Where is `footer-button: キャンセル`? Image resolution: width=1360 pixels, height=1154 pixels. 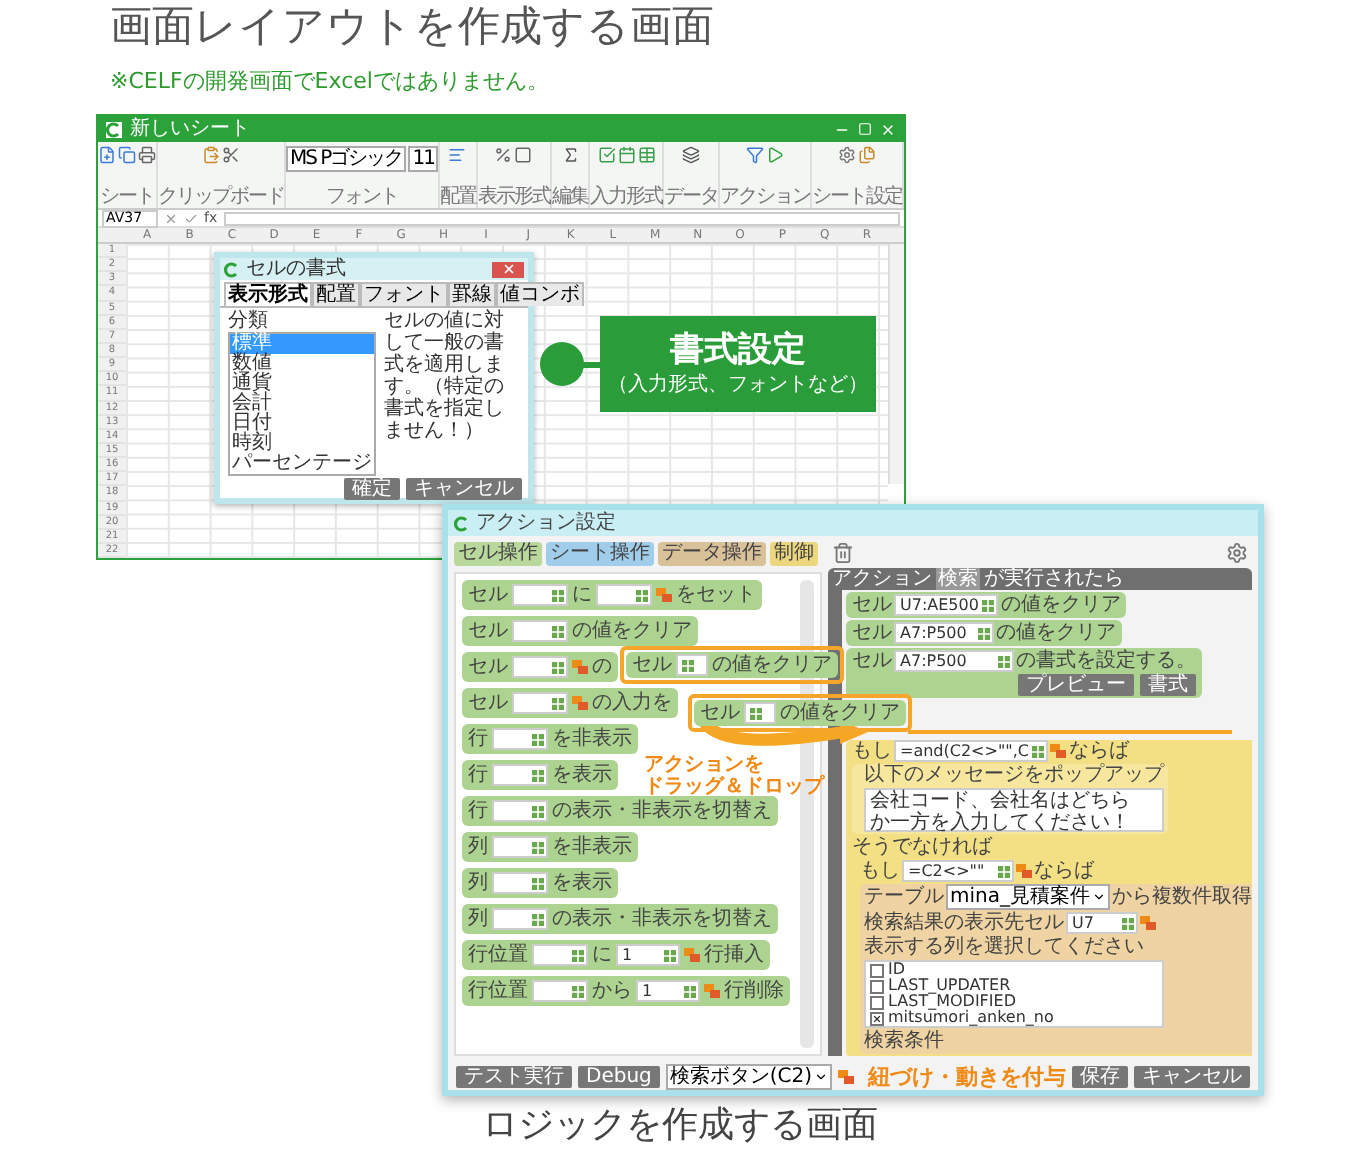
footer-button: キャンセル is located at coordinates (1192, 1076).